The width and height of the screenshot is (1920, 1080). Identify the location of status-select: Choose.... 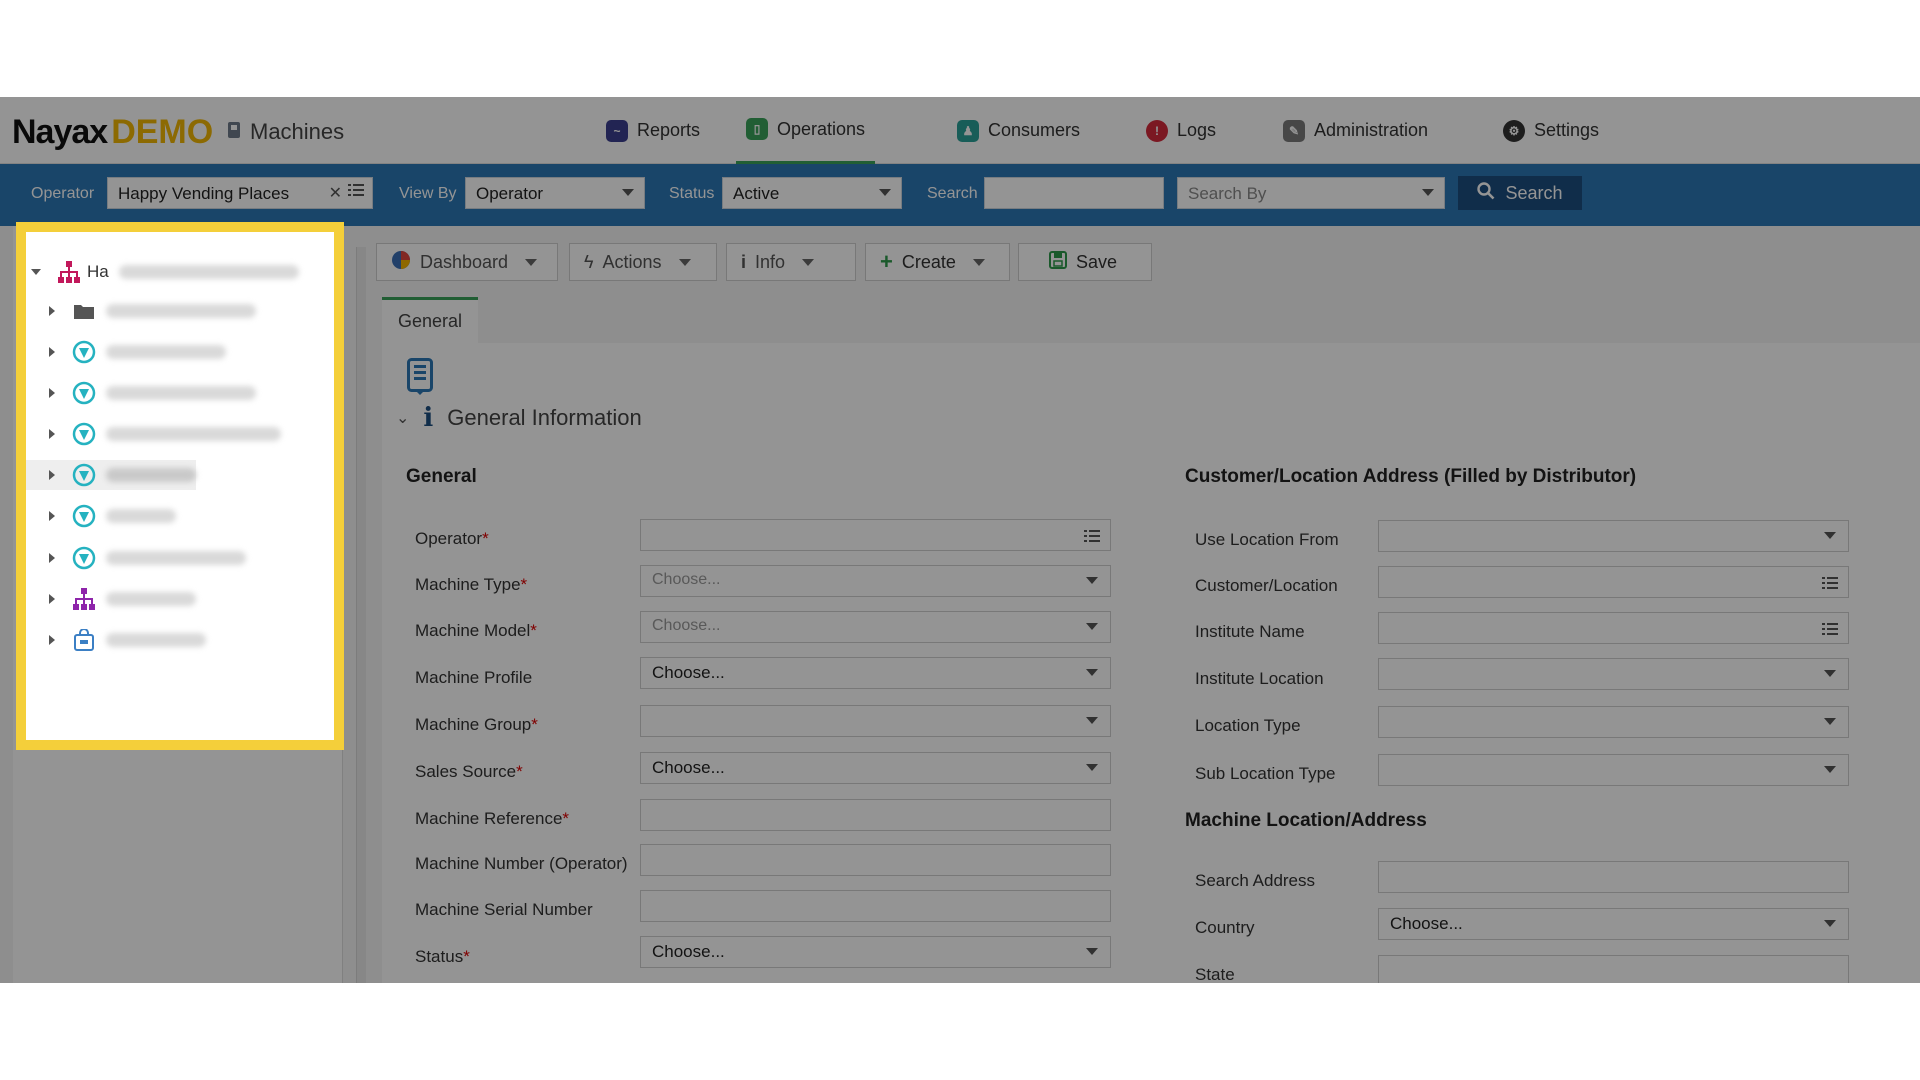
(875, 952).